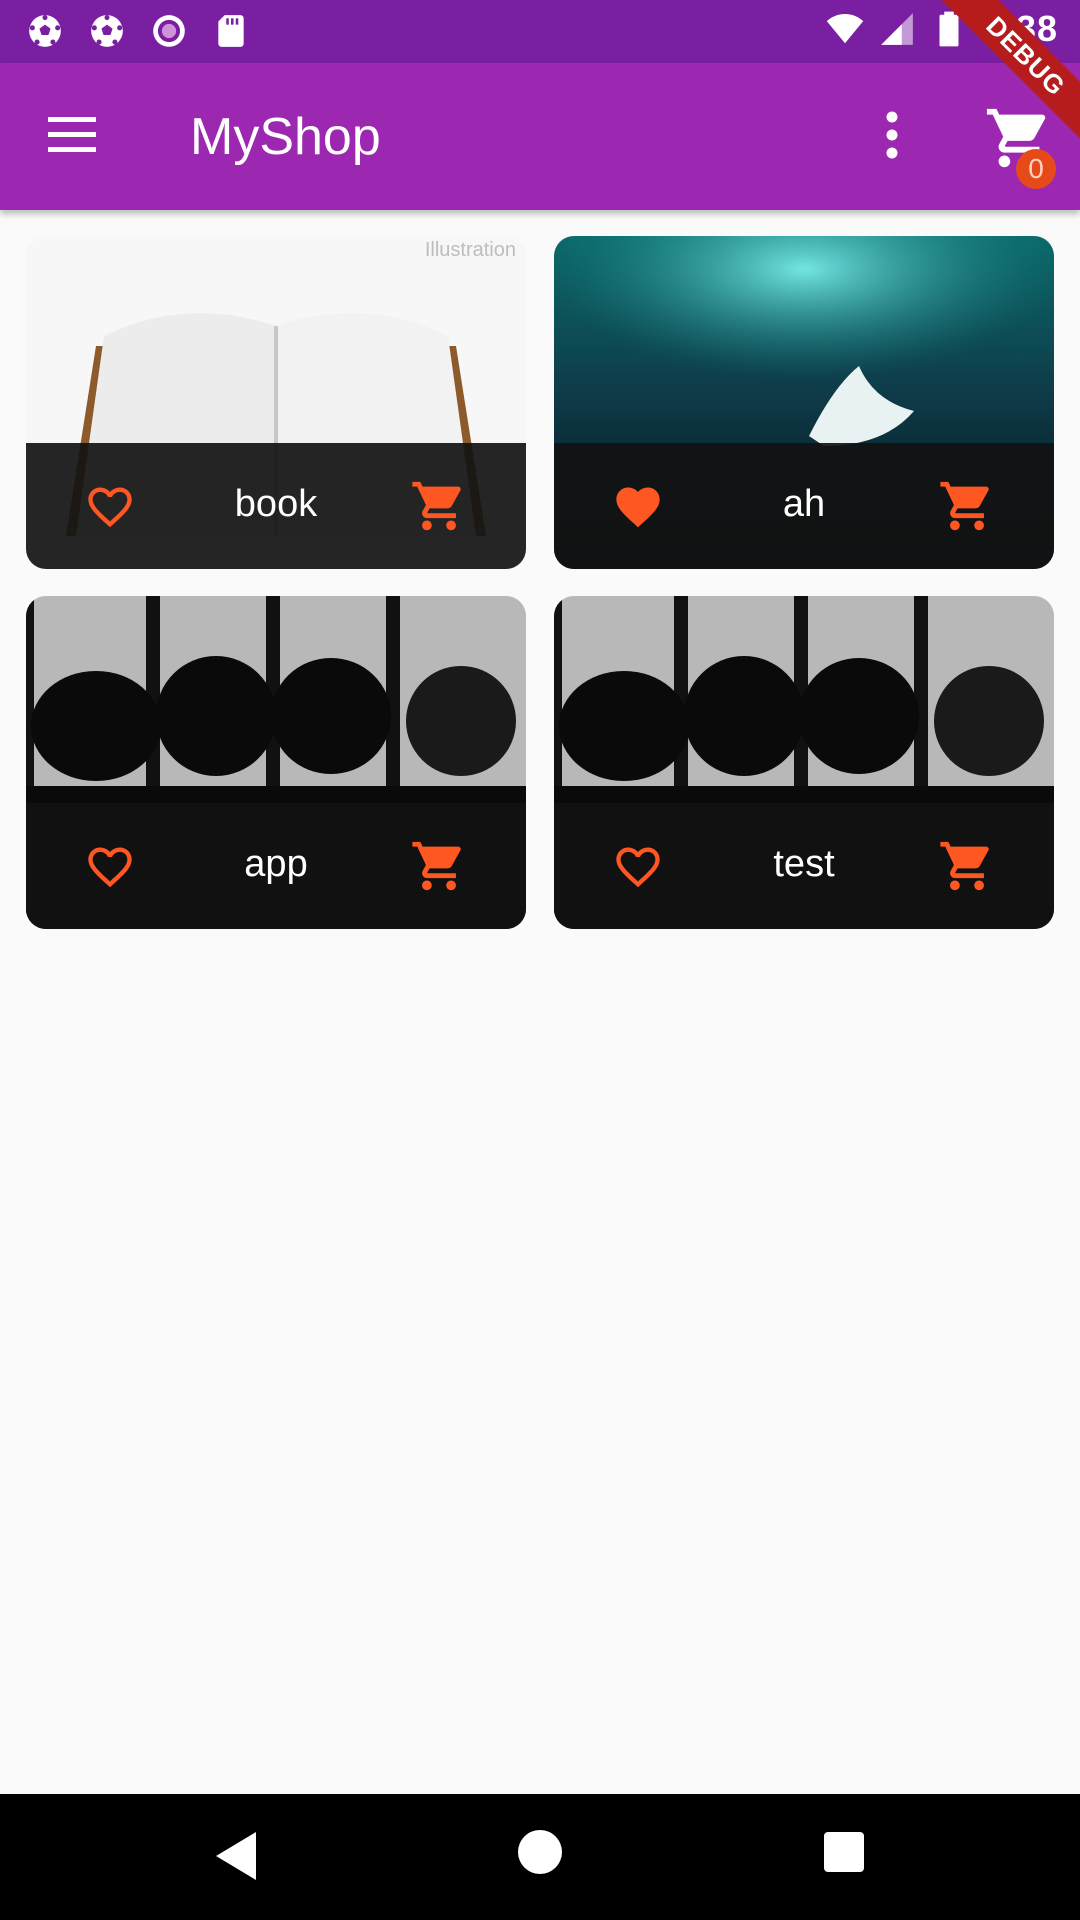 The width and height of the screenshot is (1080, 1920). Describe the element at coordinates (470, 250) in the screenshot. I see `image-caption: Illustration` at that location.